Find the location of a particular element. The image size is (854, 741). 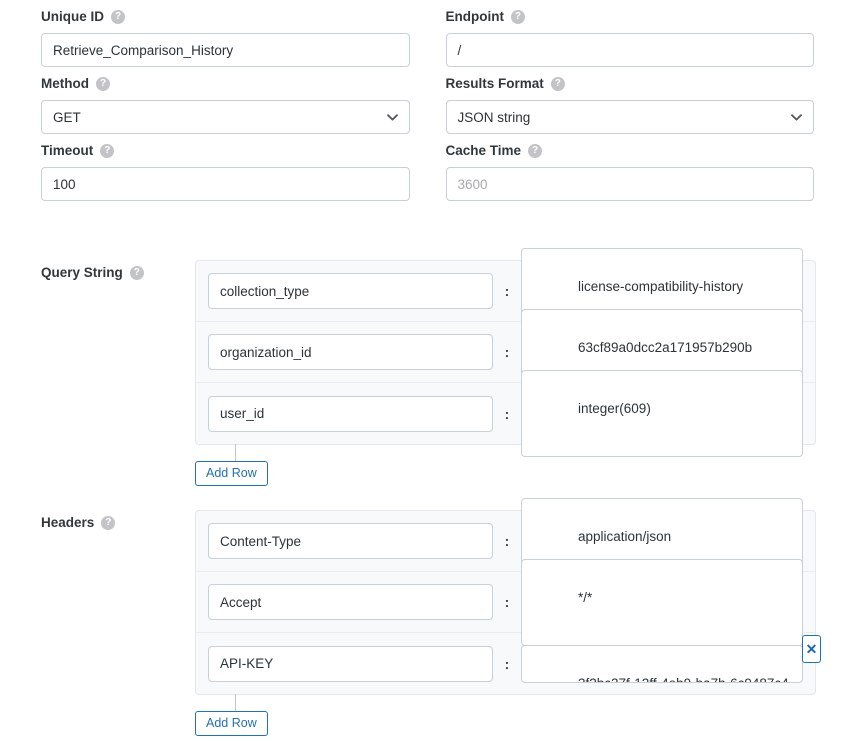

header-key-value: API-KEY is located at coordinates (247, 663).